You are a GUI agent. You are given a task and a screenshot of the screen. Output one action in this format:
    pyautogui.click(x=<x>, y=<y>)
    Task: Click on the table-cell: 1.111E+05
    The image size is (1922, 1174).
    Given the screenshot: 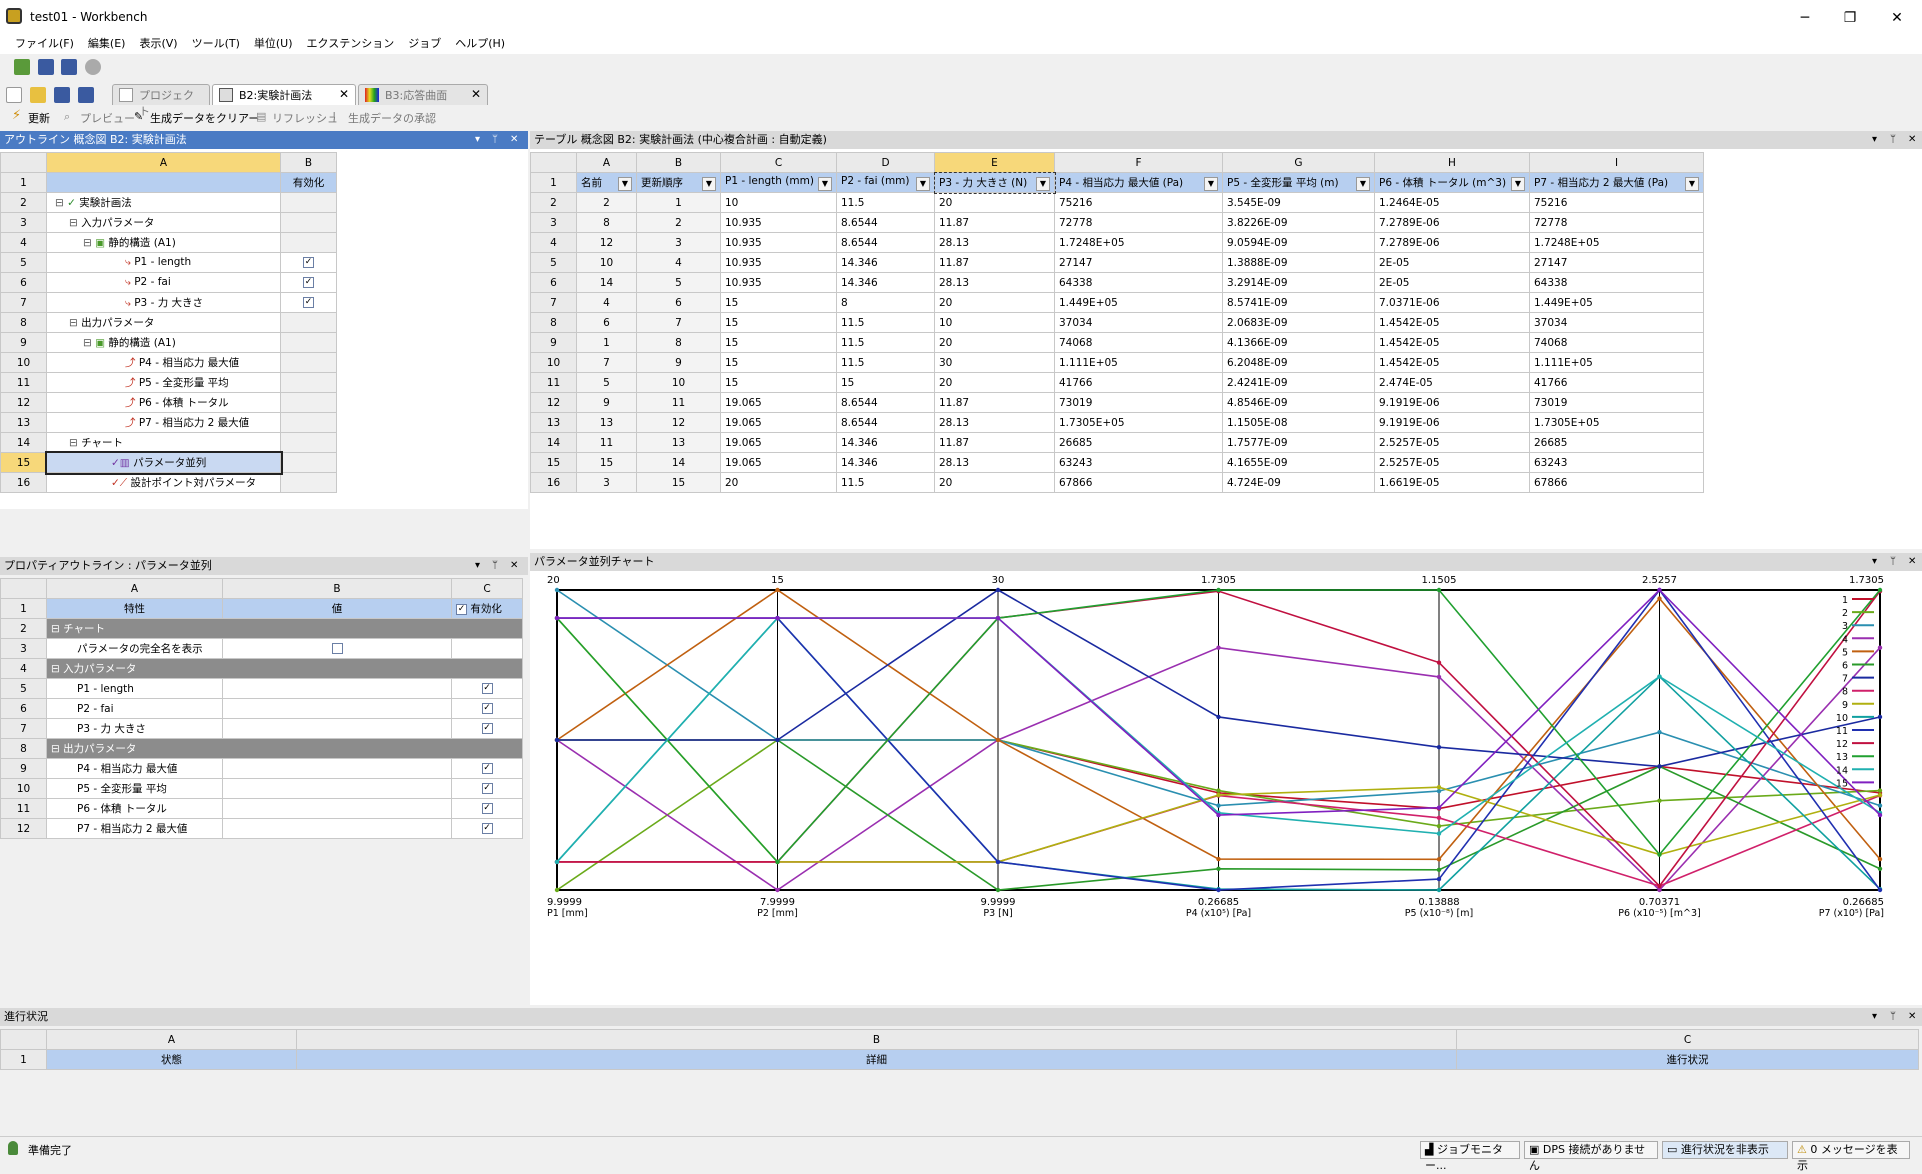 What is the action you would take?
    pyautogui.click(x=1138, y=362)
    